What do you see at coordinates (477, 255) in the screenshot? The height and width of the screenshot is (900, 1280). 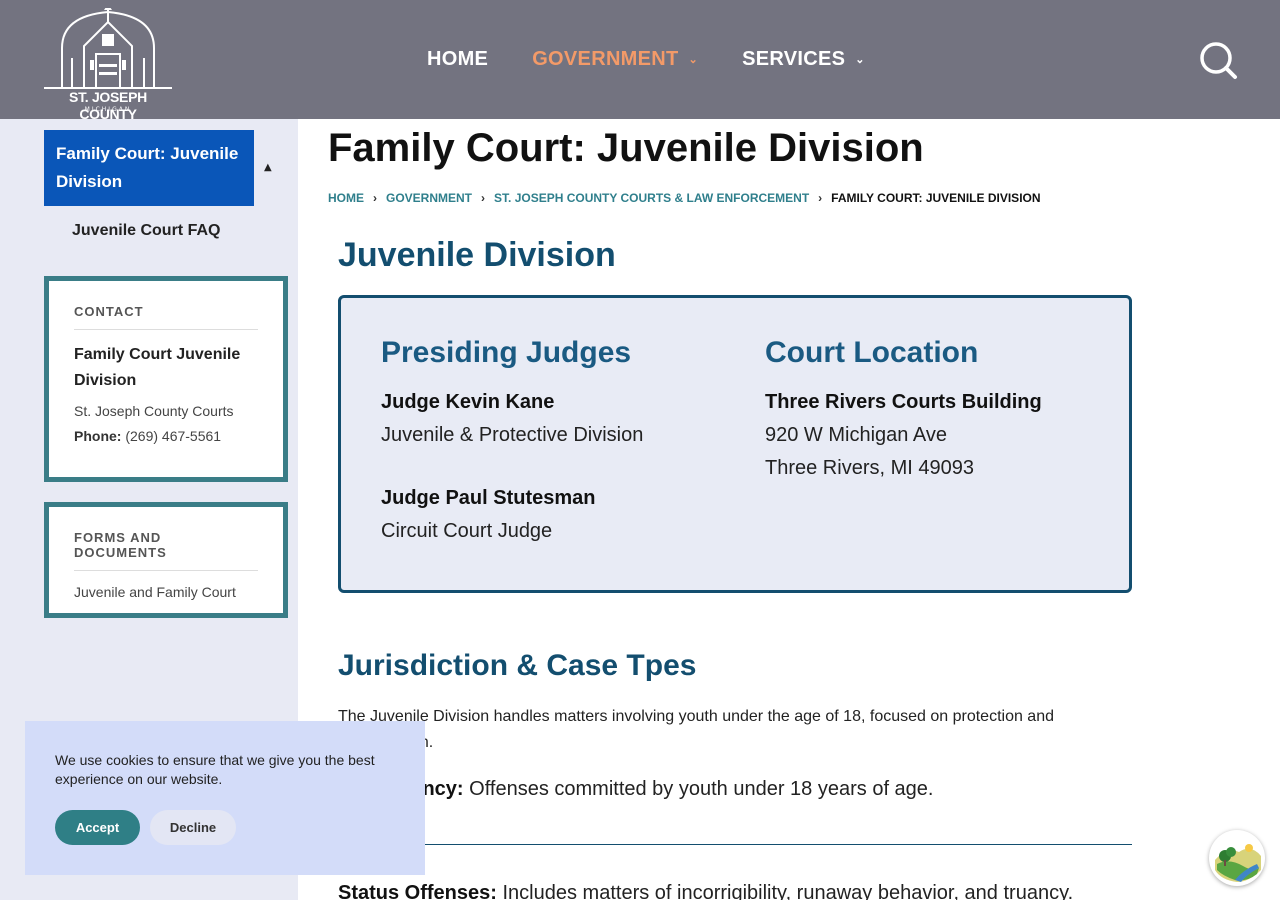 I see `section-title: Juvenile Division` at bounding box center [477, 255].